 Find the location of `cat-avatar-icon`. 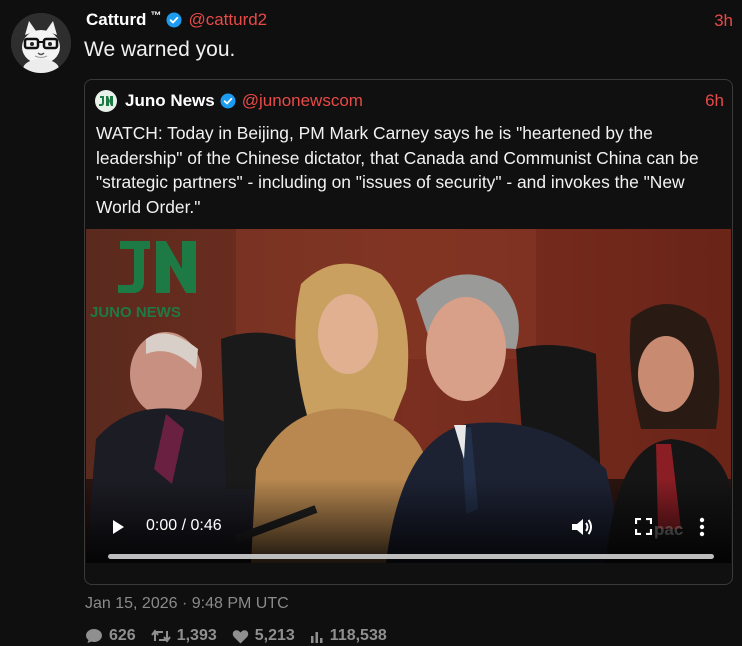

cat-avatar-icon is located at coordinates (41, 43).